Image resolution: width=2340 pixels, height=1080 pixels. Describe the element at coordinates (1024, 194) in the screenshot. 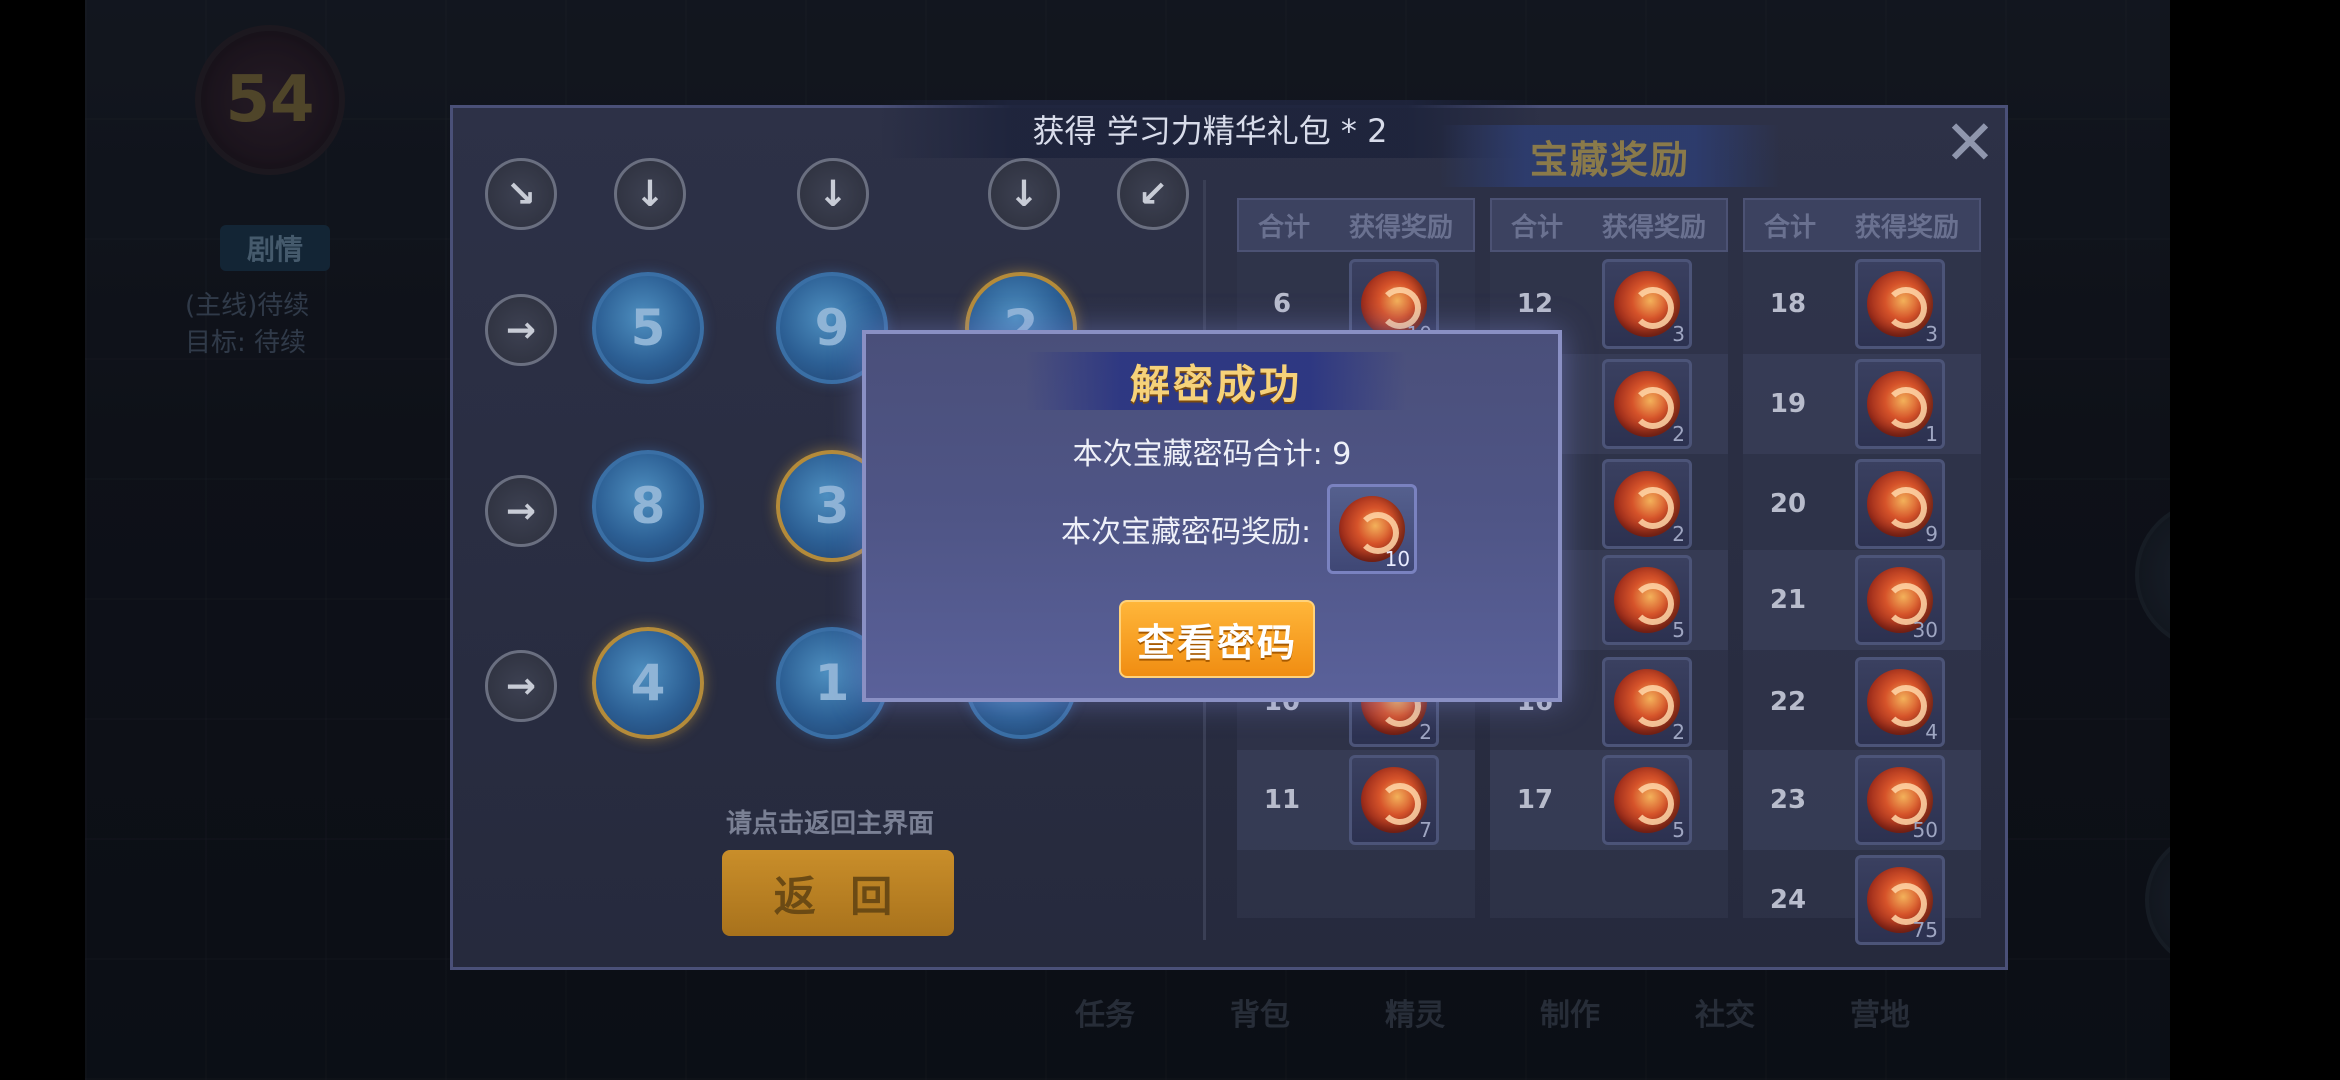

I see `arrow-down-col3-button: ↓` at that location.